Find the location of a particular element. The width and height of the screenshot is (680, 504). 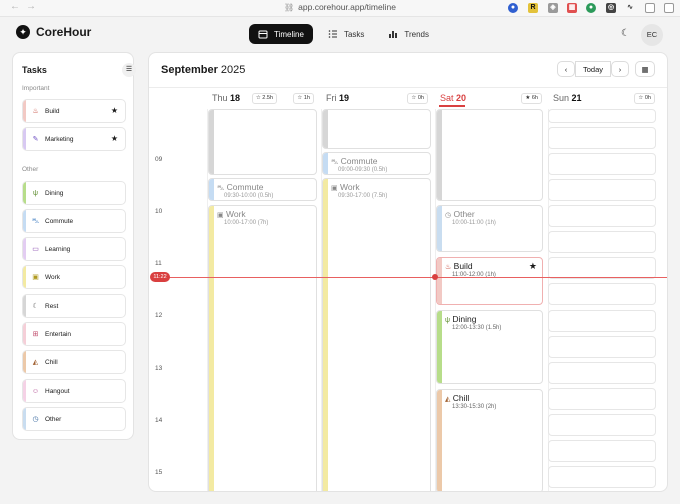

tab-tasks: Tasks is located at coordinates (346, 34).